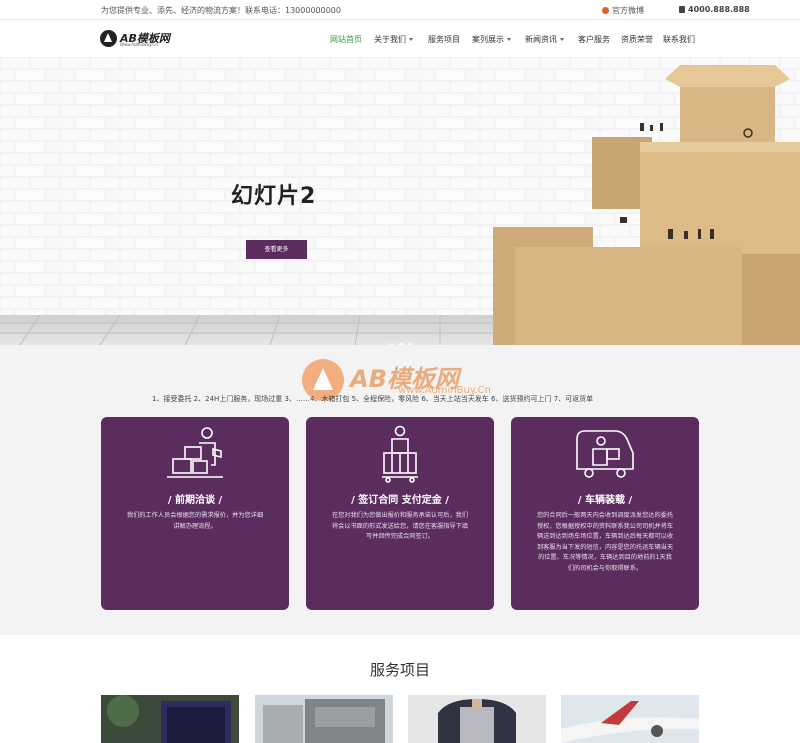 Image resolution: width=800 pixels, height=743 pixels. Describe the element at coordinates (544, 39) in the screenshot. I see `nav-item-news: 新闻资讯` at that location.